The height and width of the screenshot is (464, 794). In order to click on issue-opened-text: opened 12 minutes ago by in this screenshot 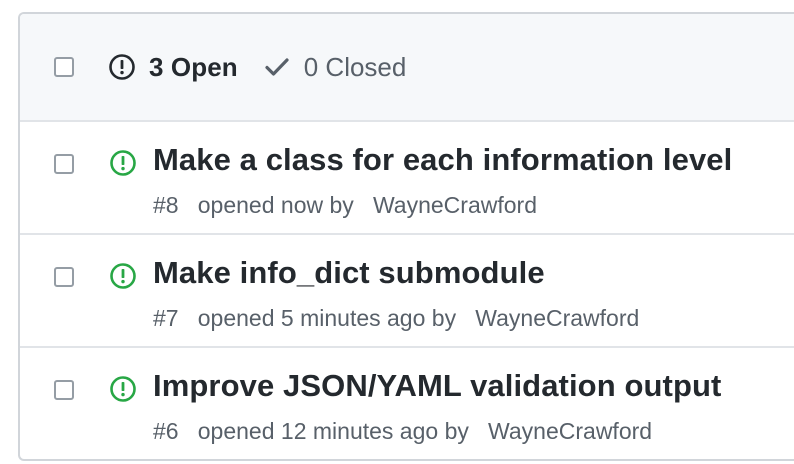, I will do `click(333, 431)`.